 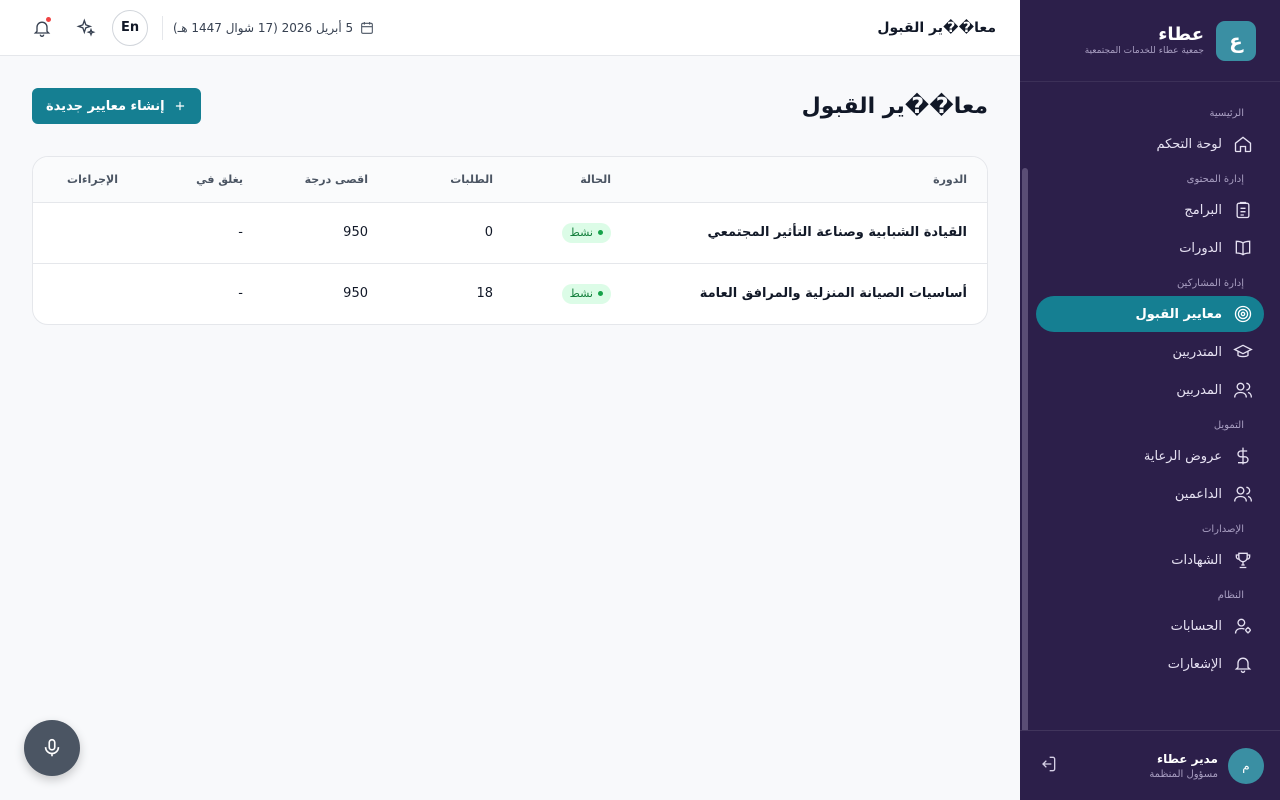 I want to click on clipboard-icon, so click(x=1243, y=210).